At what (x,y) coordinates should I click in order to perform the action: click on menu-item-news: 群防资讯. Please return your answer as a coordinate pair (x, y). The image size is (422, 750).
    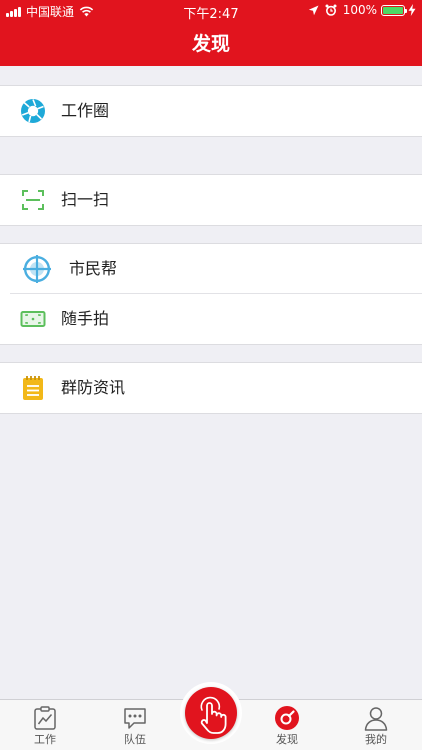
    Looking at the image, I should click on (211, 388).